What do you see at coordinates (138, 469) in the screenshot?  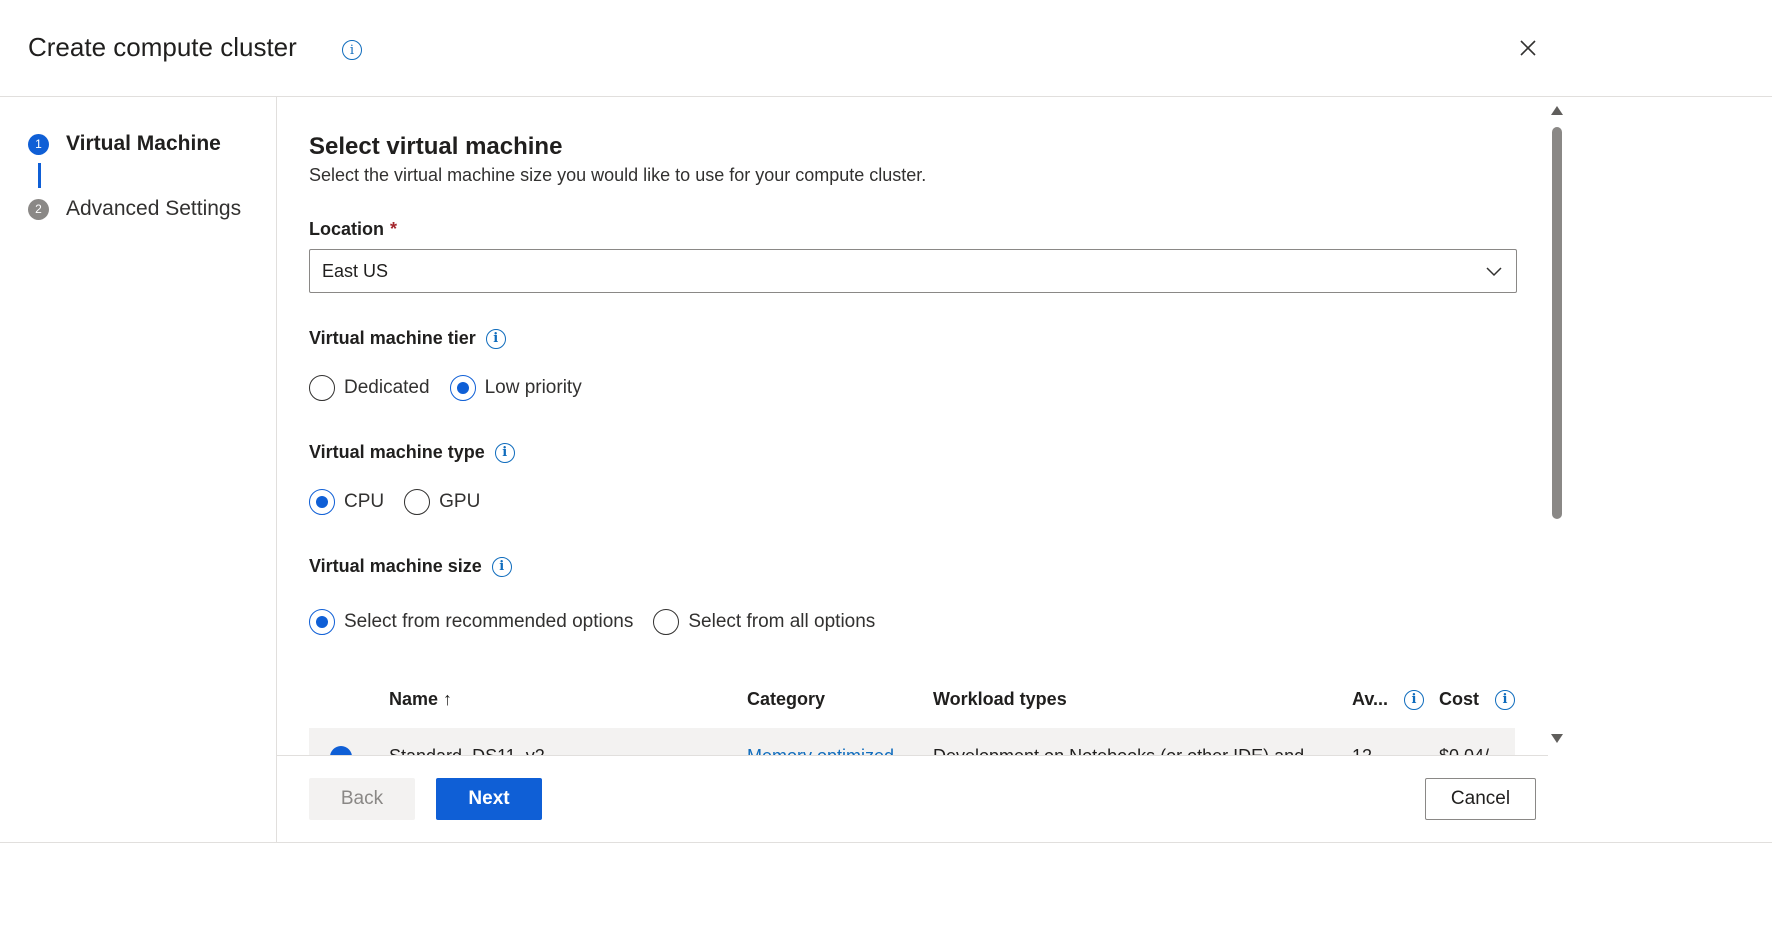 I see `wizard-steps: 1 Virtual Machine 2 Advanced Settings` at bounding box center [138, 469].